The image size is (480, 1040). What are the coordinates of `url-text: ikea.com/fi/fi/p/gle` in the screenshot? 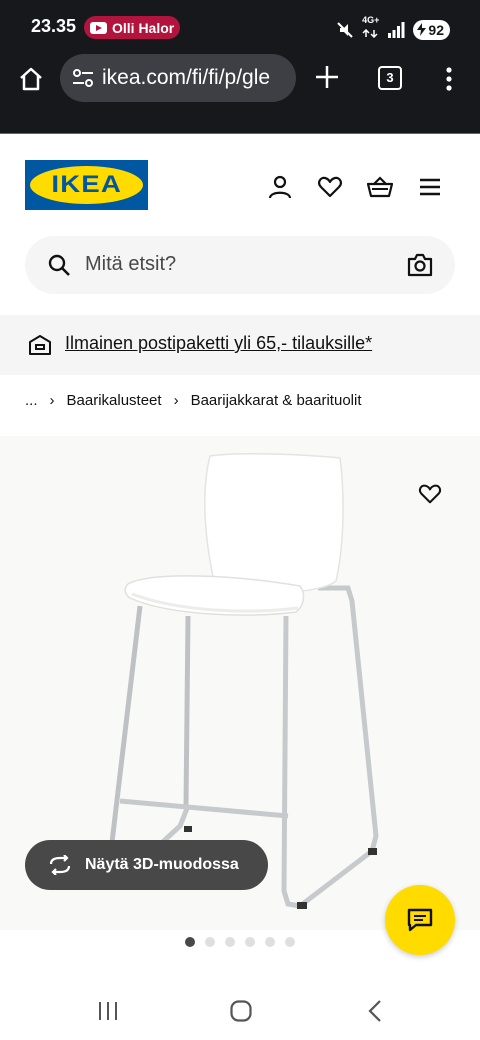 It's located at (186, 77).